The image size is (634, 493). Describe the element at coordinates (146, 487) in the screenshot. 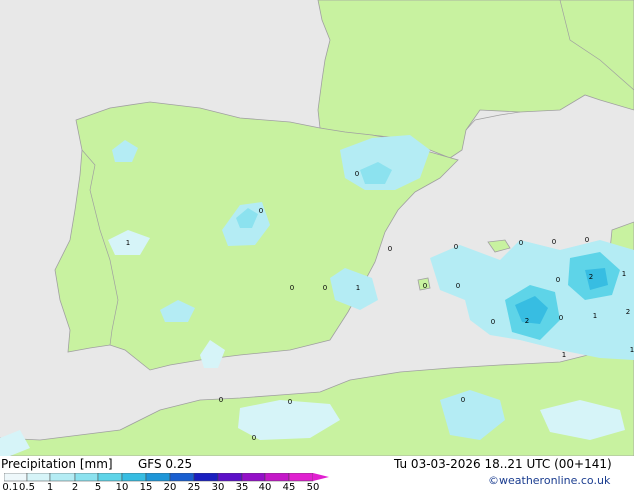

I see `legend-tick-label: 15` at that location.